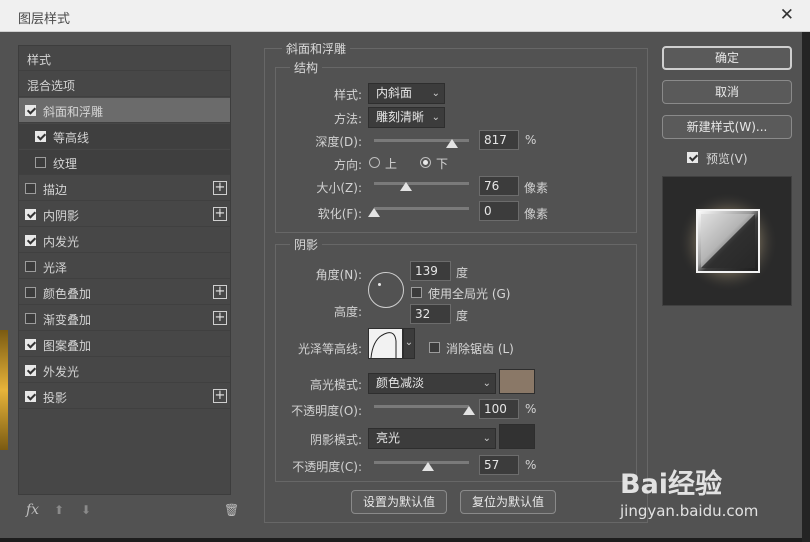 This screenshot has height=542, width=810. What do you see at coordinates (124, 84) in the screenshot?
I see `style-list-item: 混合选项` at bounding box center [124, 84].